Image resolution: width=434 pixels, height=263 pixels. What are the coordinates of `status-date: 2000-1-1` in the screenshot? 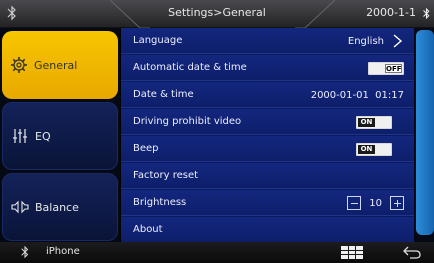 It's located at (391, 12).